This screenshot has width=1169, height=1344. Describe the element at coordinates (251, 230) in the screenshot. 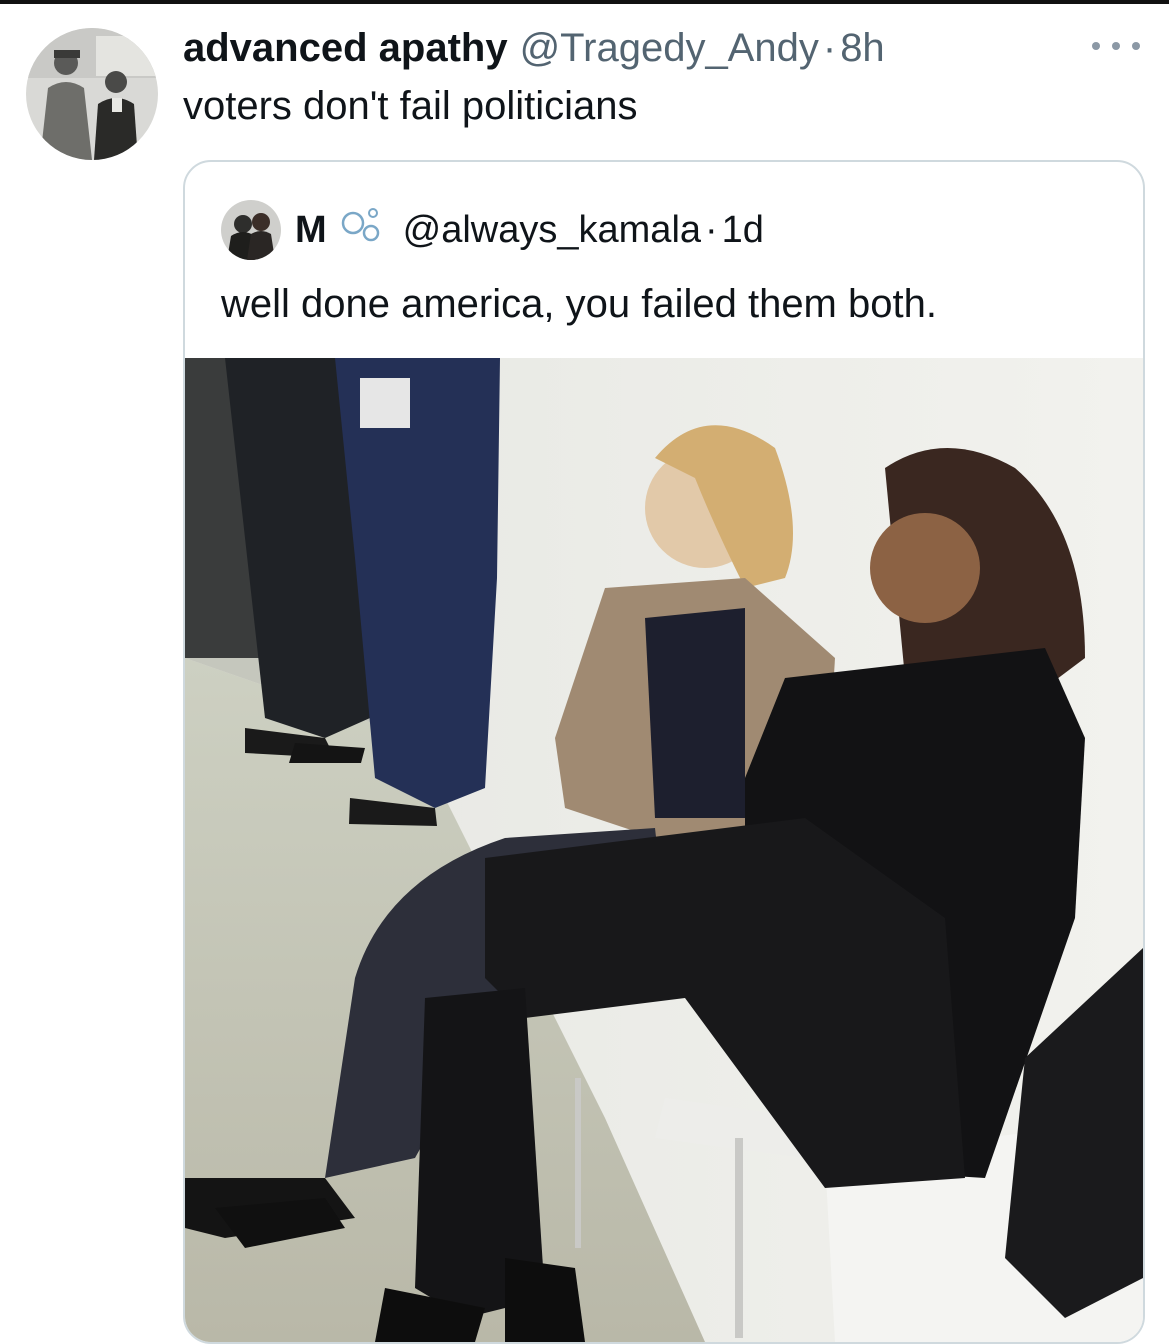

I see `quoted-author-avatar` at that location.